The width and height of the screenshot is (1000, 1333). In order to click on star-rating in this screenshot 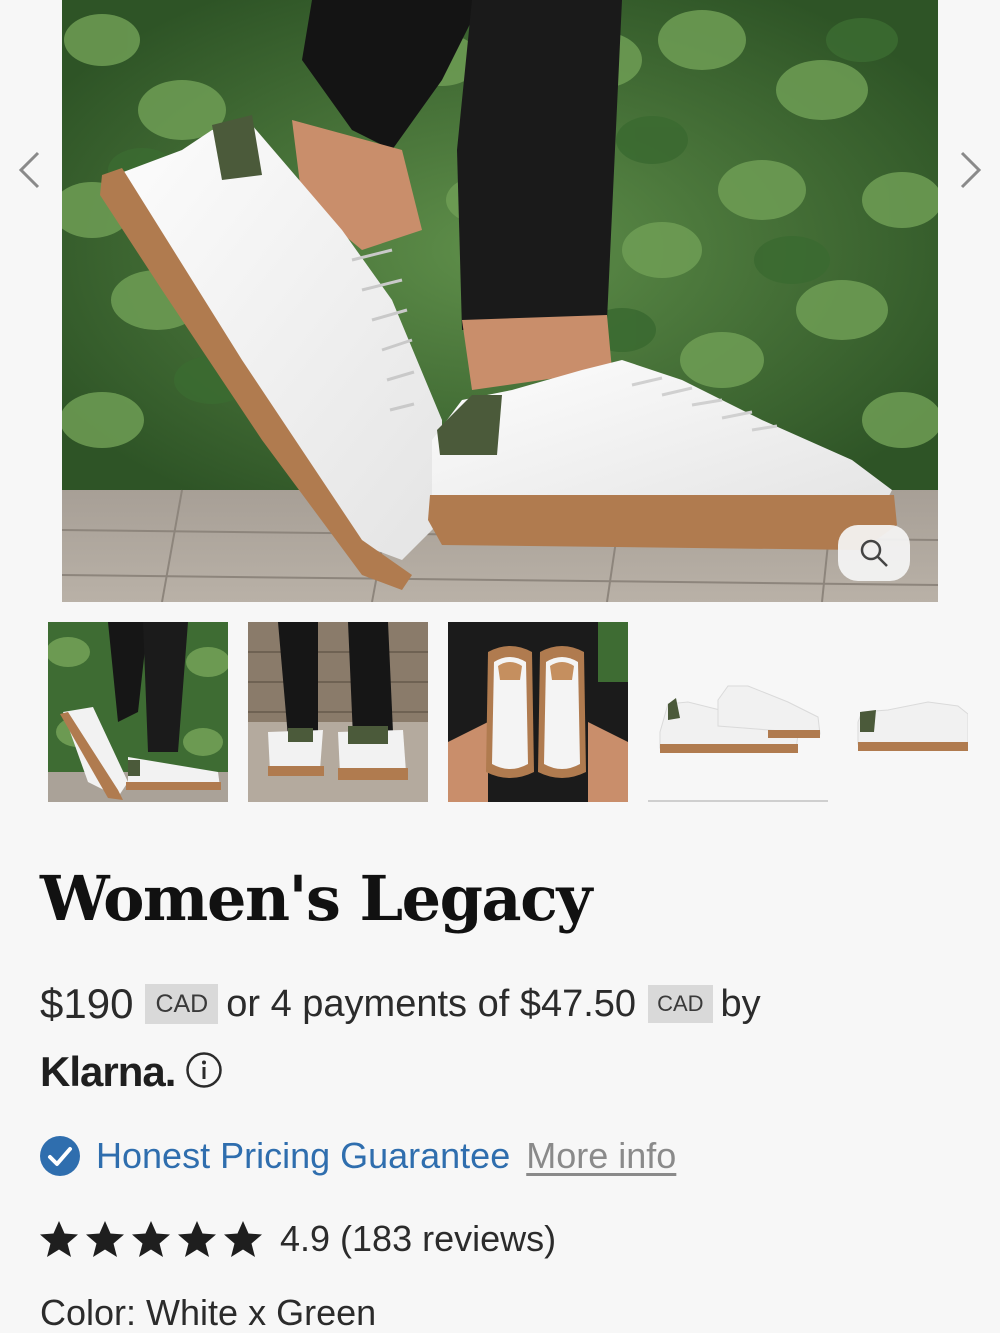, I will do `click(153, 1239)`.